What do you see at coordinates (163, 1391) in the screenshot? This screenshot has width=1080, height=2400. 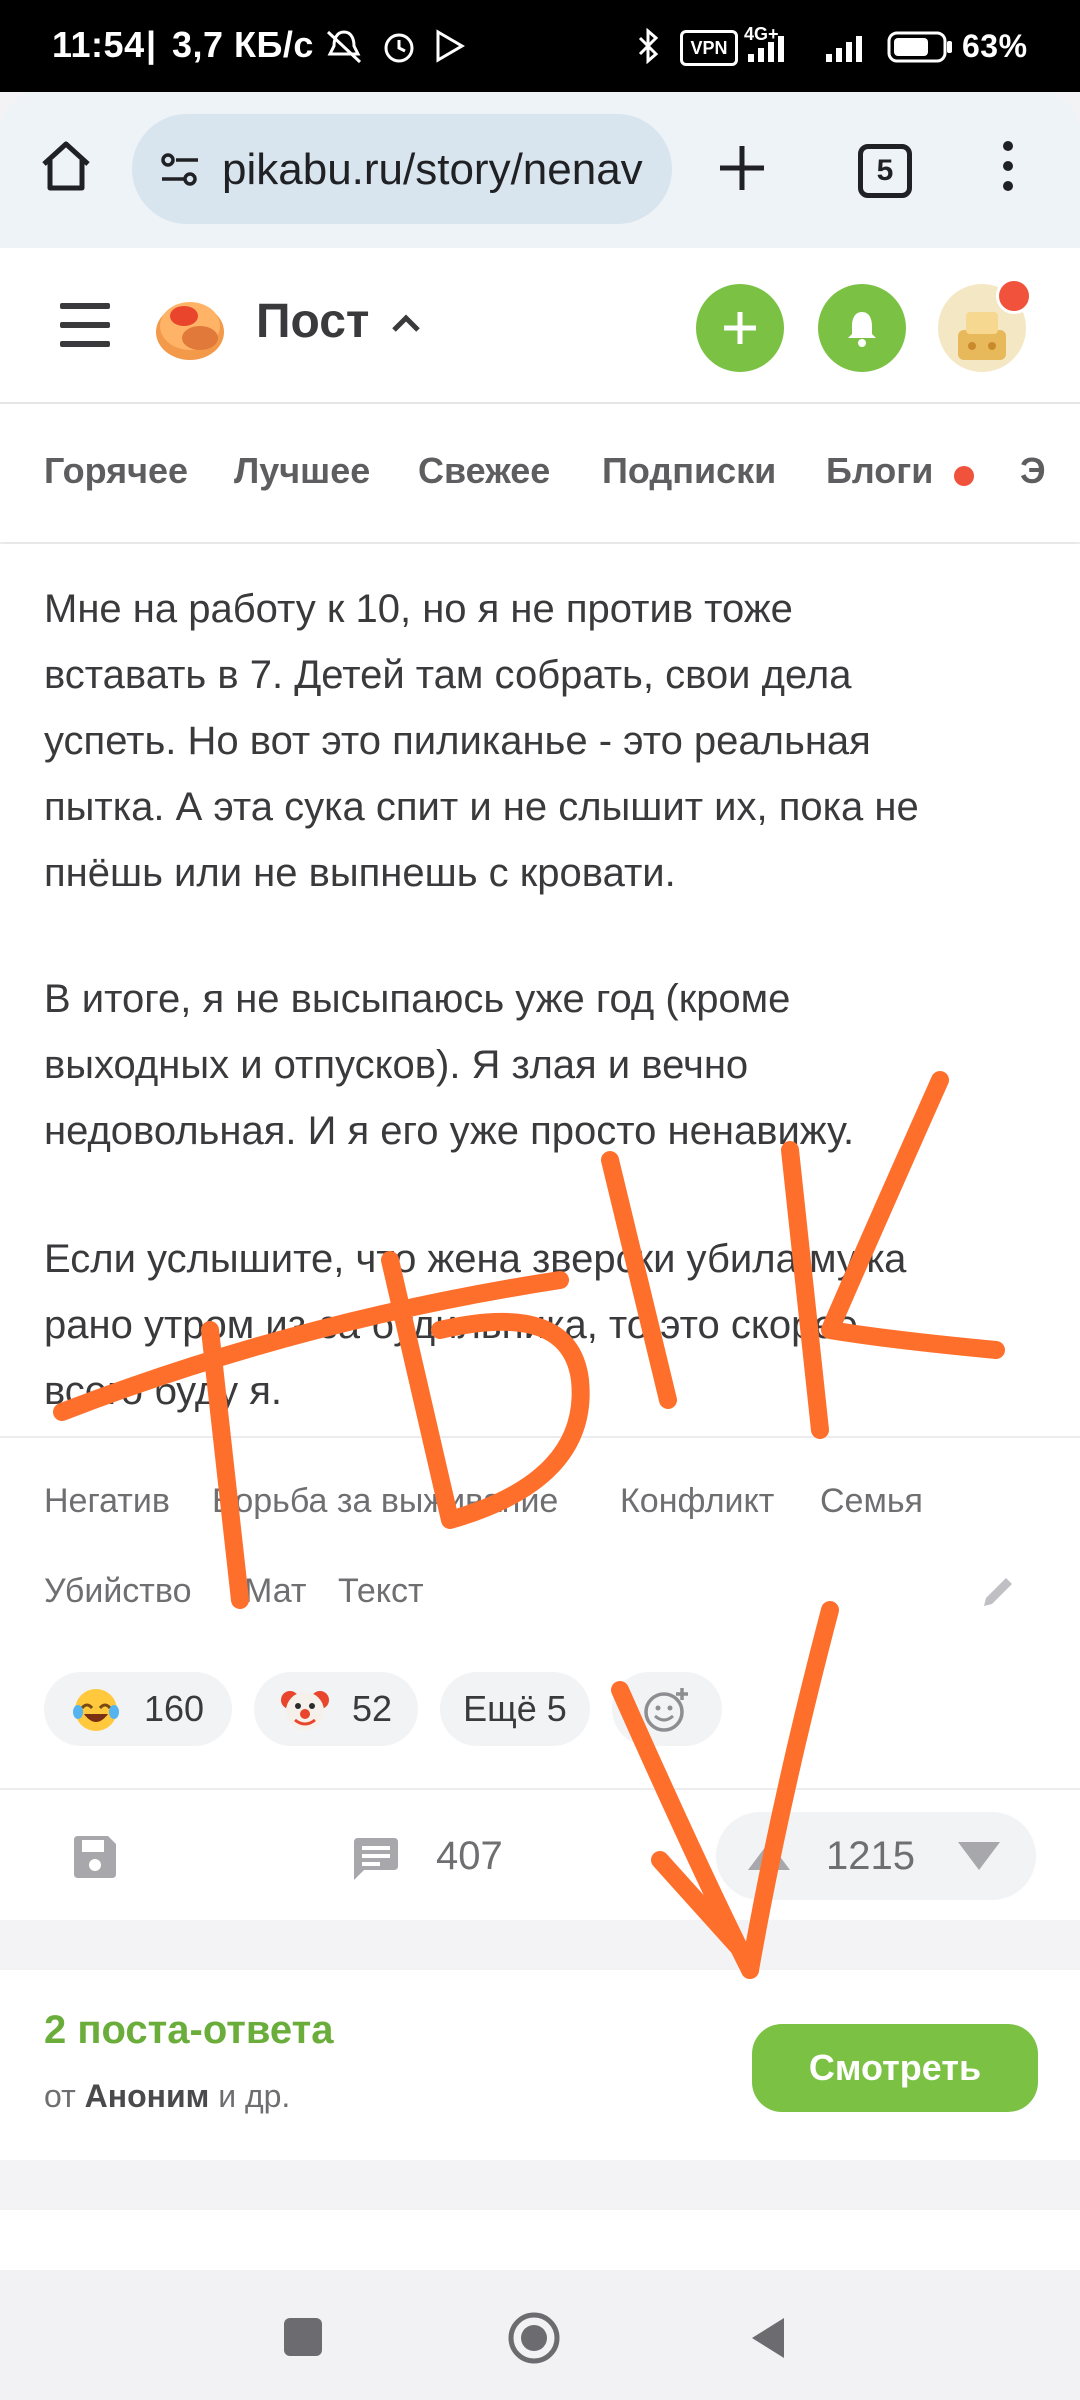 I see `text-line: всего буду я.` at bounding box center [163, 1391].